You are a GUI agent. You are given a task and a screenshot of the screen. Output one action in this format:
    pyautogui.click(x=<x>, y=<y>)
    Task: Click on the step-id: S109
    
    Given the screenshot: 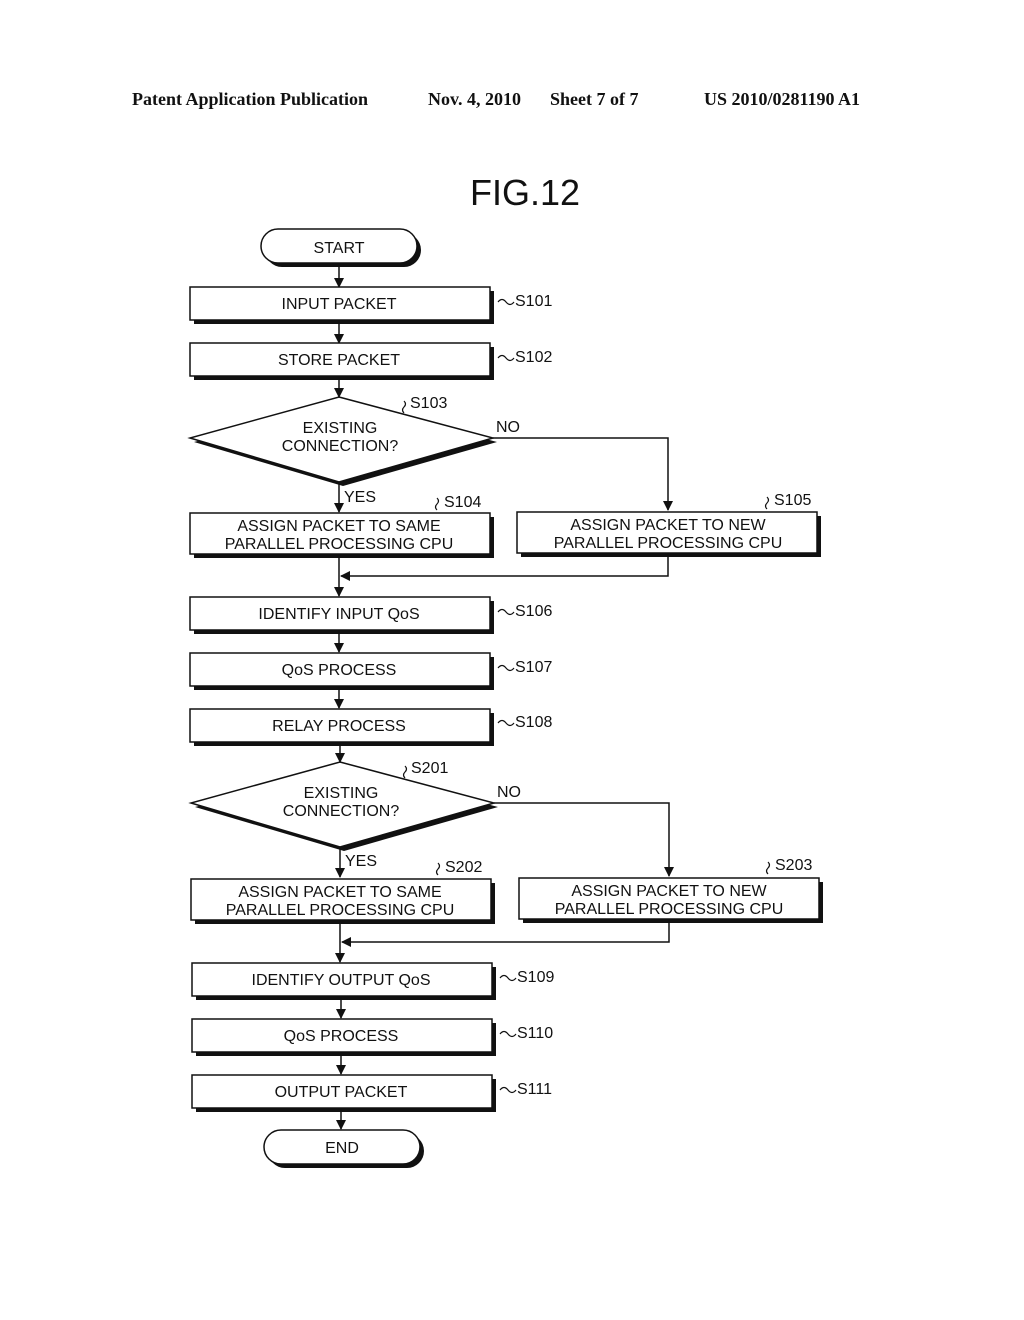 What is the action you would take?
    pyautogui.click(x=535, y=977)
    